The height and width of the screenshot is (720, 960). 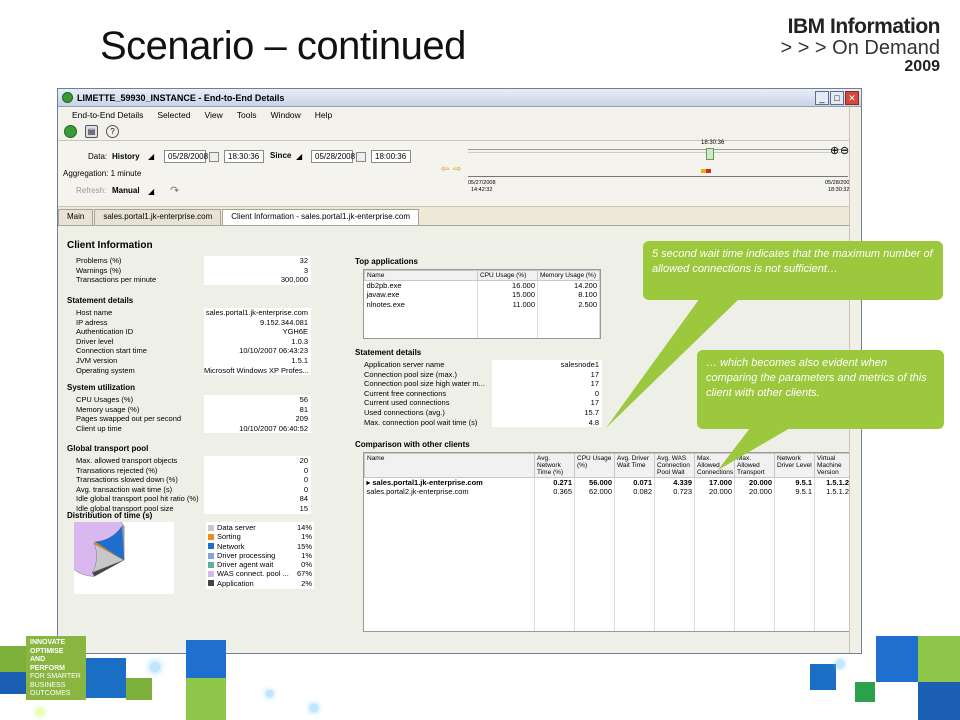 What do you see at coordinates (754, 449) in the screenshot?
I see `callout2-pointer` at bounding box center [754, 449].